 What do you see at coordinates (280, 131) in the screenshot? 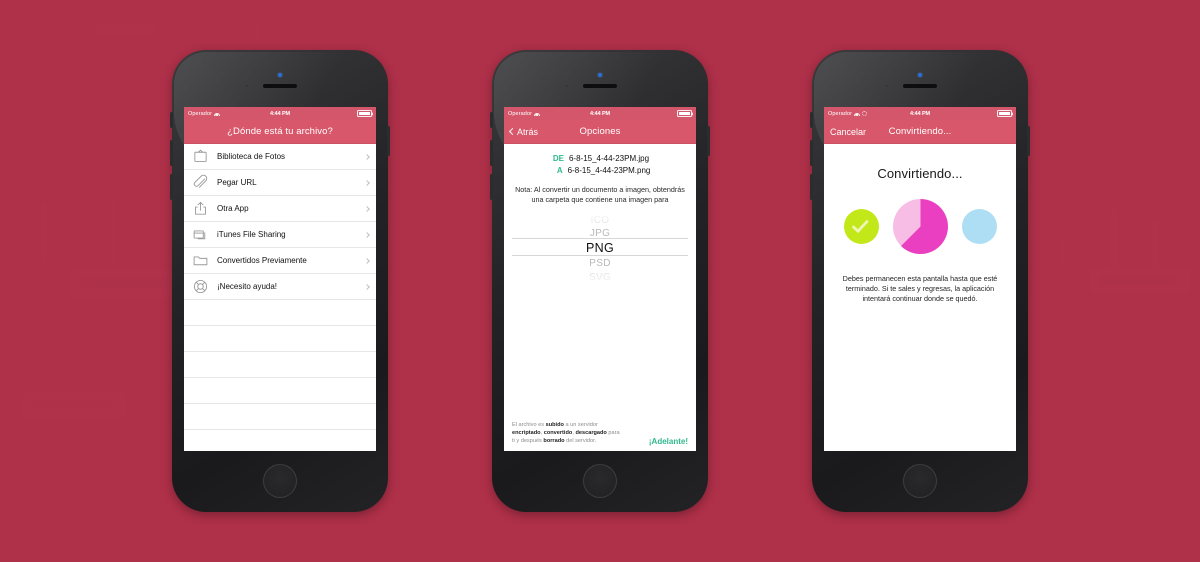
I see `page-title: ¿Dónde está tu archivo?` at bounding box center [280, 131].